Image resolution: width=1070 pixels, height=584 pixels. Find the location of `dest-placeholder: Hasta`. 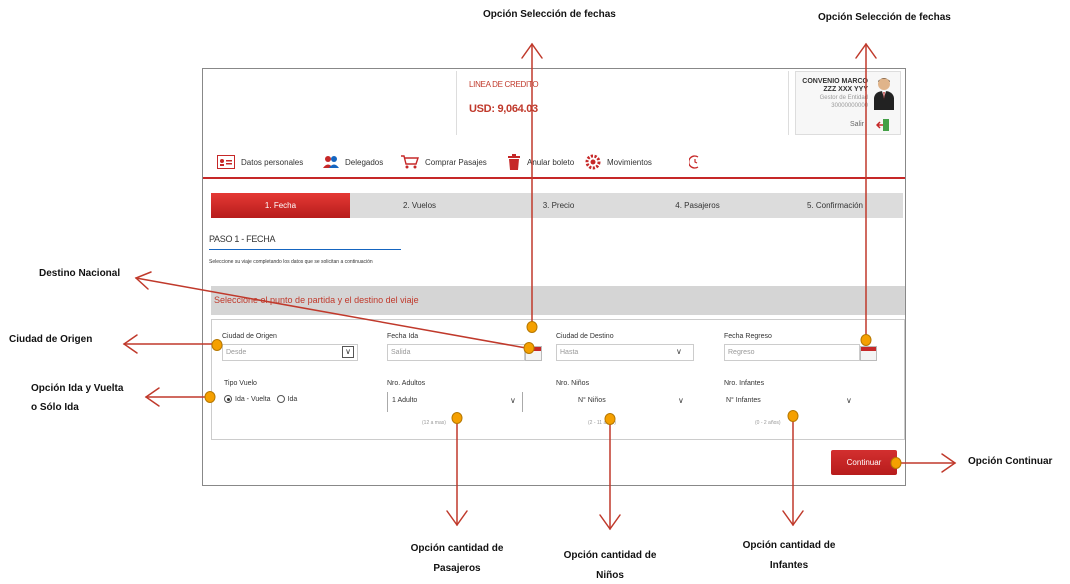

dest-placeholder: Hasta is located at coordinates (569, 352).